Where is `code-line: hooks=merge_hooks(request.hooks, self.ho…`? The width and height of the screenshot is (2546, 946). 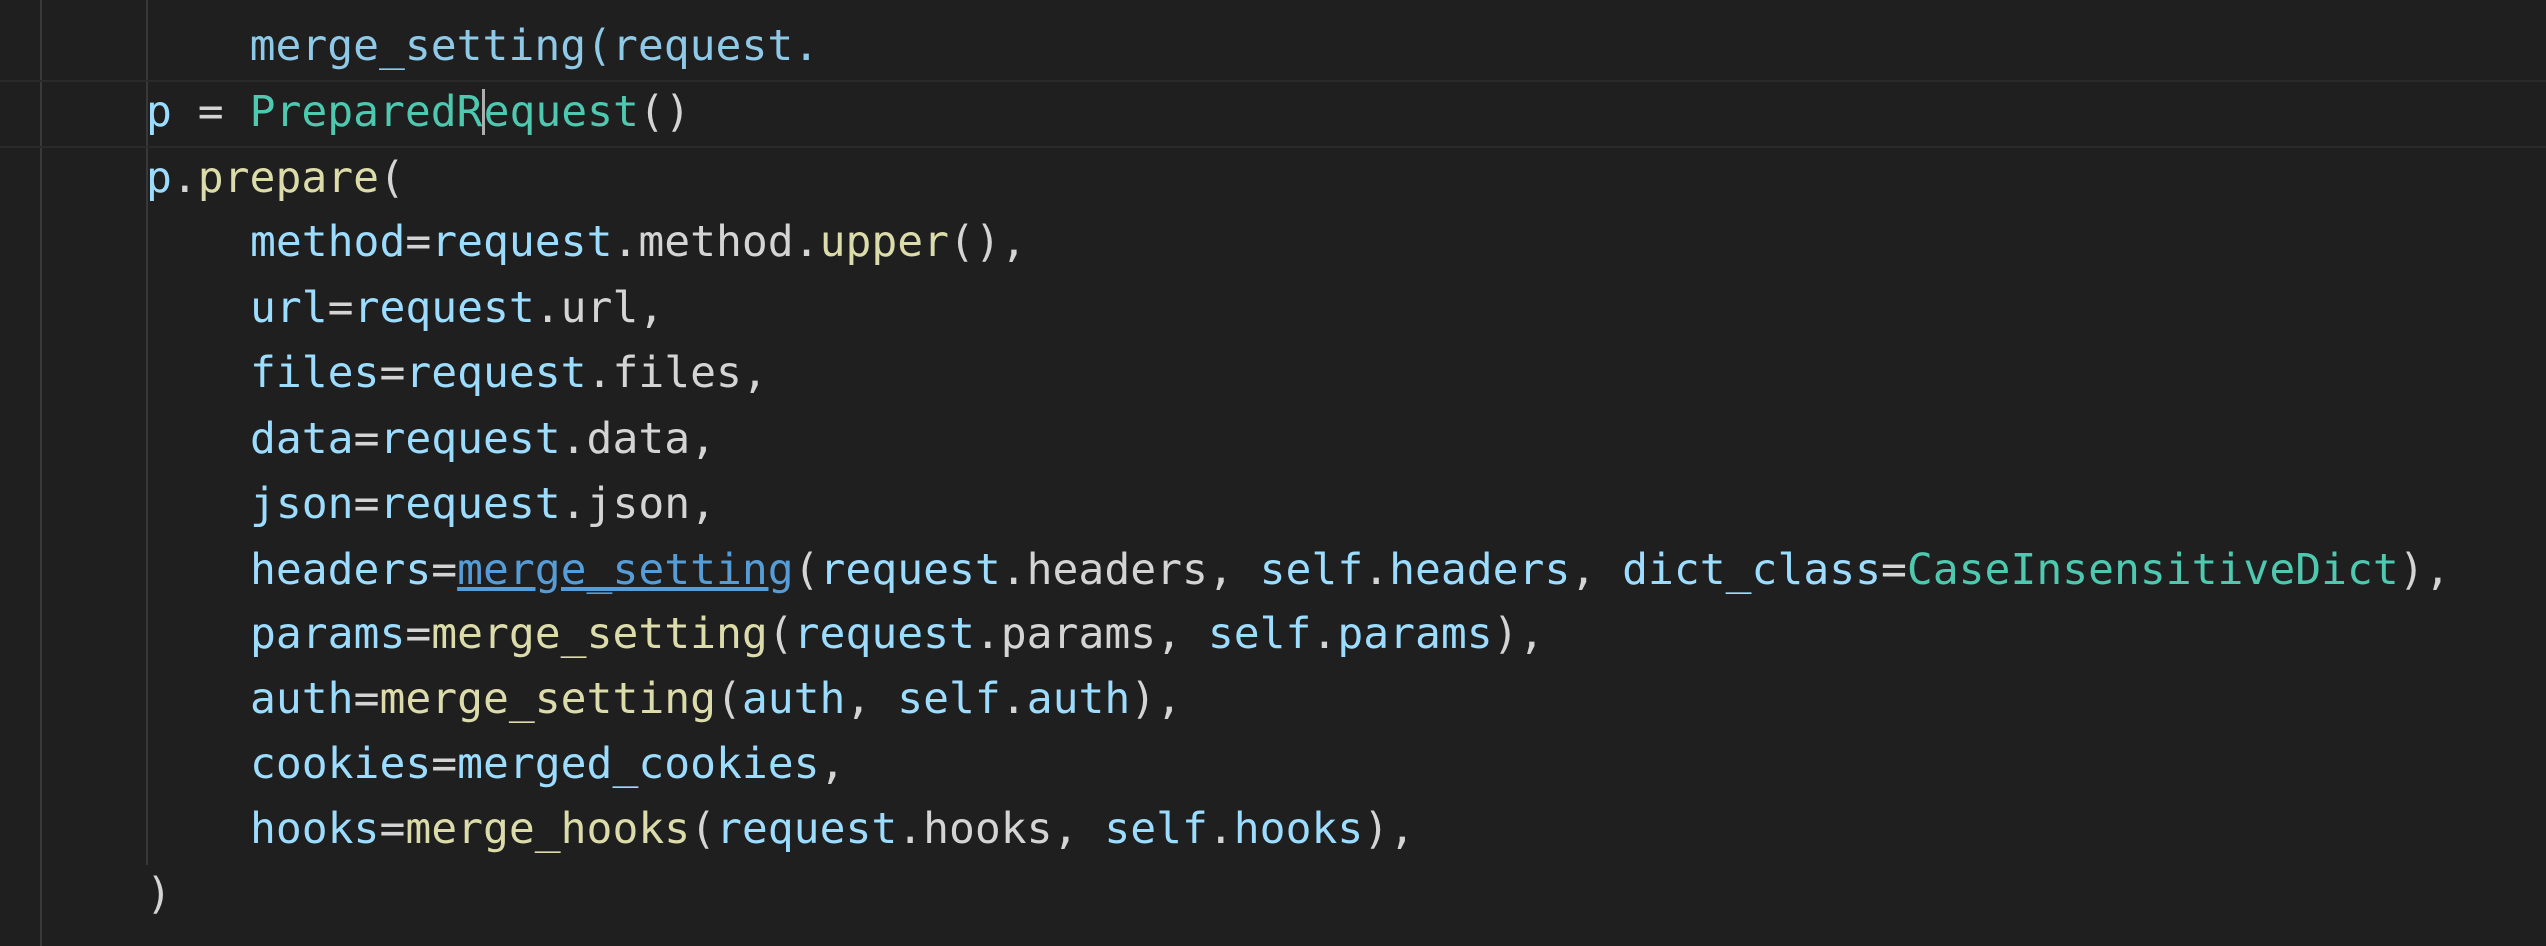 code-line: hooks=merge_hooks(request.hooks, self.ho… is located at coordinates (832, 829).